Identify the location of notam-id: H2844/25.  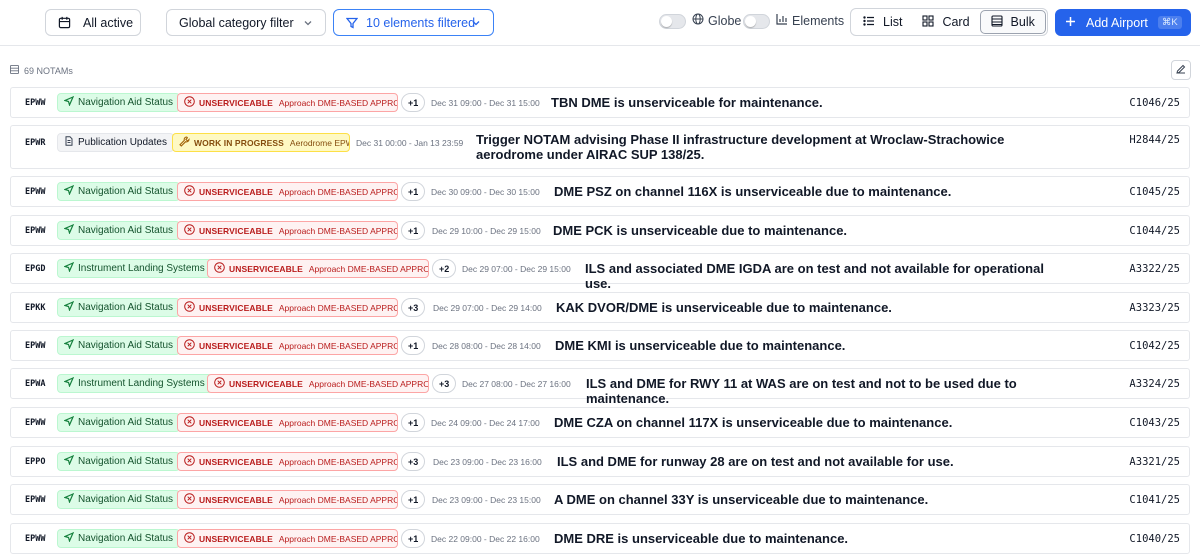
(1154, 140).